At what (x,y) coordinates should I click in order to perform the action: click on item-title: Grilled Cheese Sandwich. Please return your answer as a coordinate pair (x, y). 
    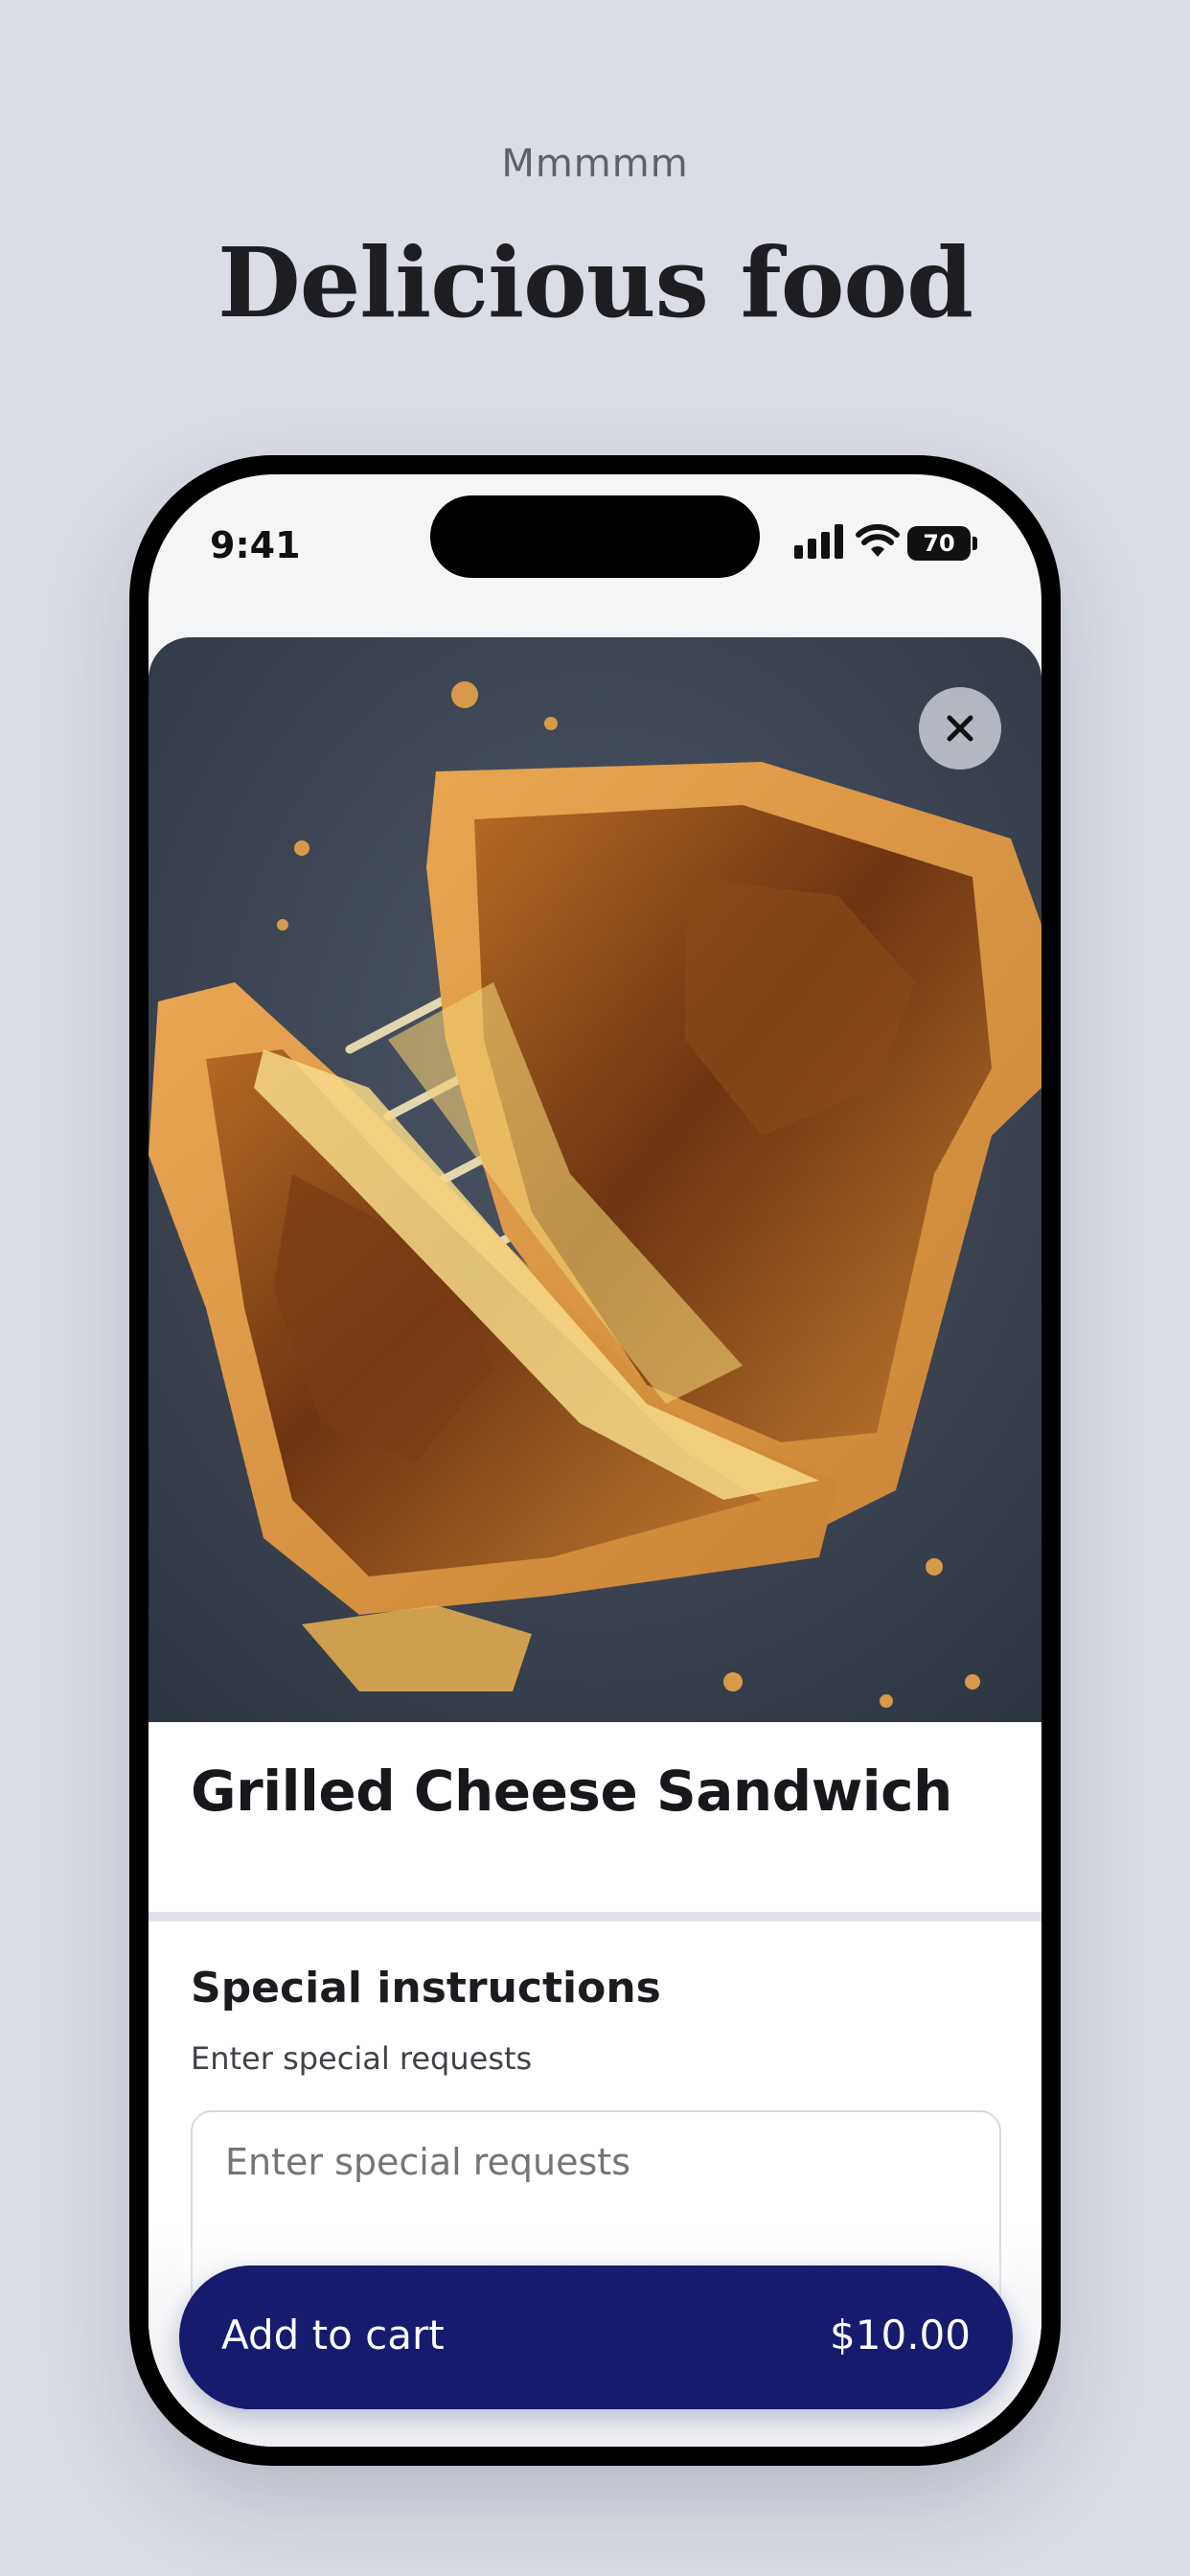
    Looking at the image, I should click on (572, 1791).